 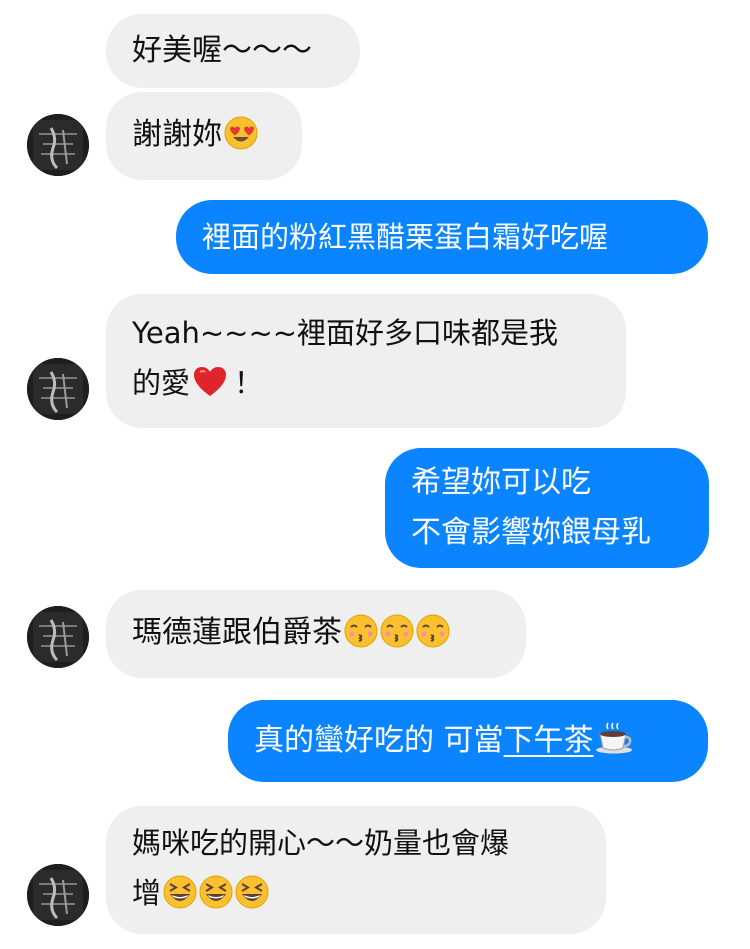 I want to click on message-punctuation: ！, so click(x=249, y=383).